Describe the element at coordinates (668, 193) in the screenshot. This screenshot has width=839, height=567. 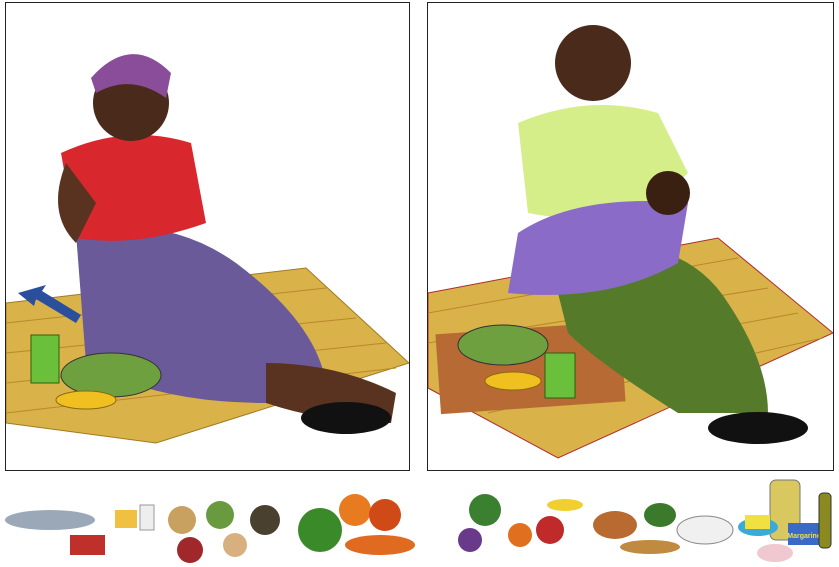
I see `baby-head` at that location.